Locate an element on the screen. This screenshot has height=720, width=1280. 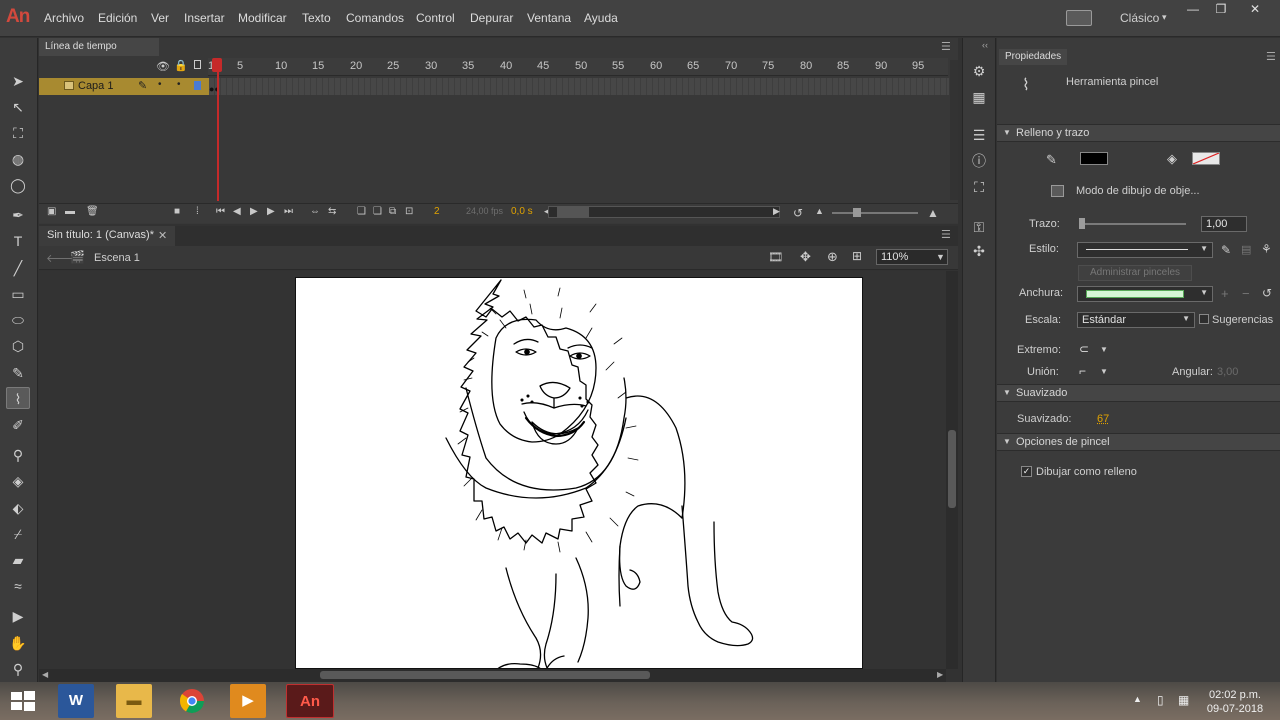
new-folder-icon: ▬ is located at coordinates (70, 211).